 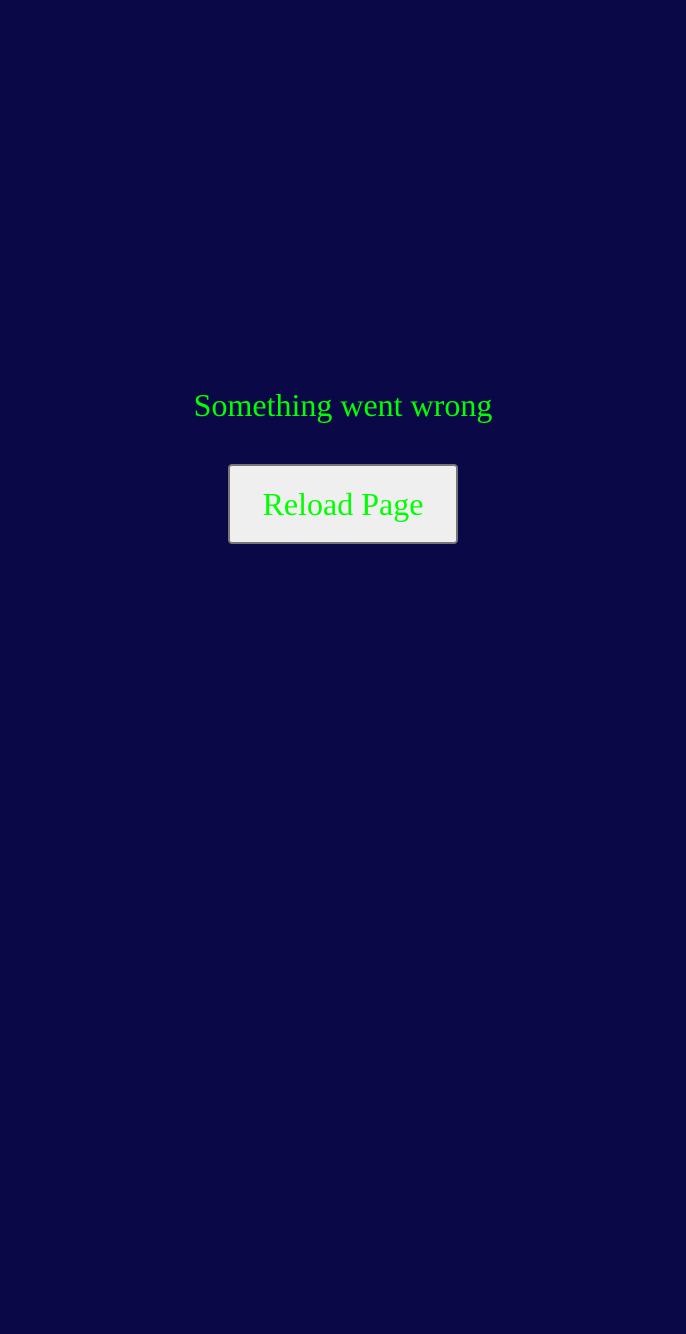 I want to click on reload-page-button: Reload Page, so click(x=343, y=504).